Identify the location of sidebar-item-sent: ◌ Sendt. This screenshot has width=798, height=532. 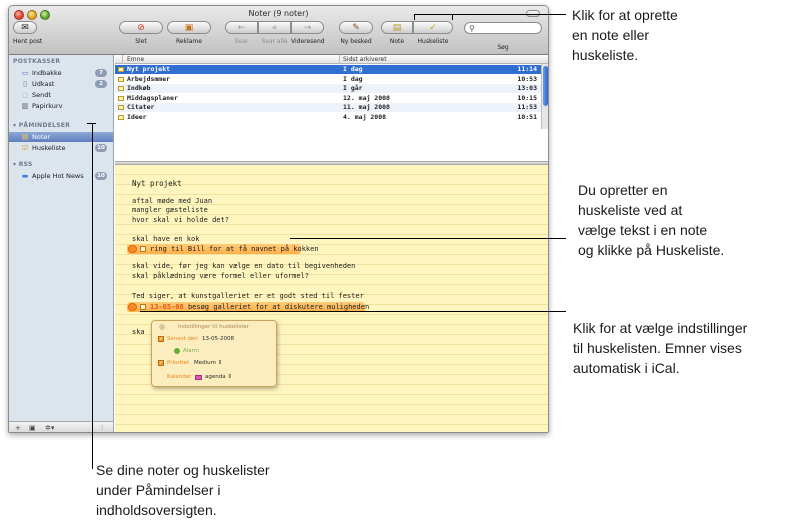
(61, 95).